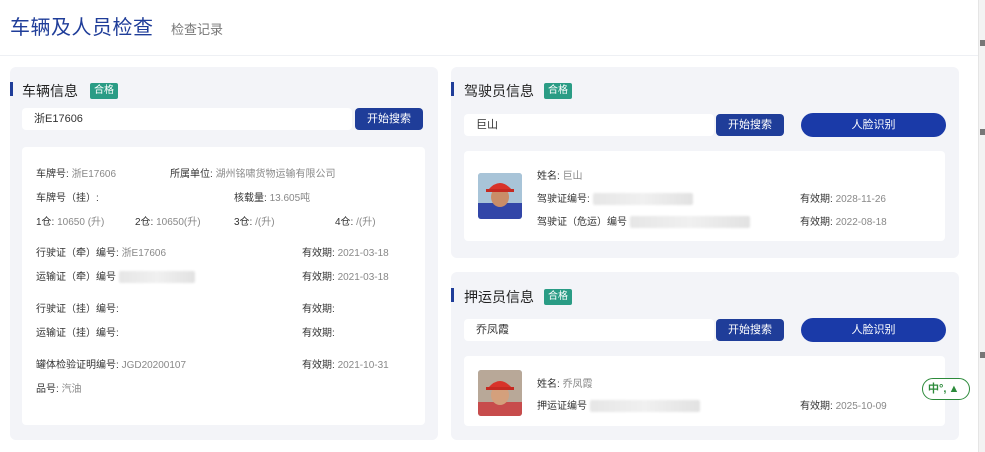 The image size is (985, 452). Describe the element at coordinates (355, 222) in the screenshot. I see `tank-4: 4仓: /(升)` at that location.